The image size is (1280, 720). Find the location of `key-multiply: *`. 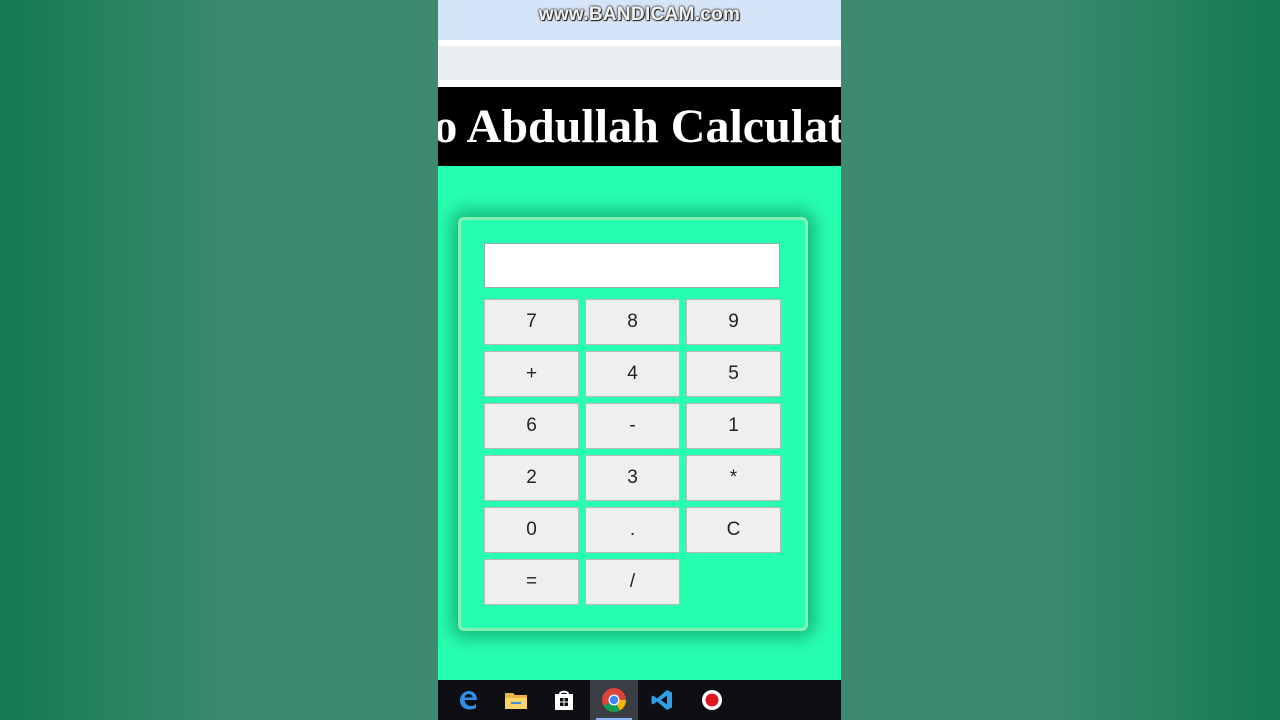

key-multiply: * is located at coordinates (733, 478).